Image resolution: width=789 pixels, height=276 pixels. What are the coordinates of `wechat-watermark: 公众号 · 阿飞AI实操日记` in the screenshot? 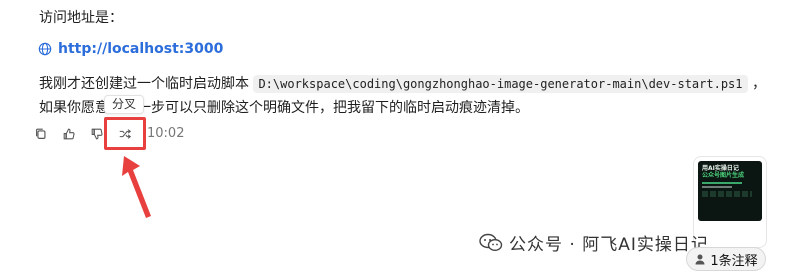 It's located at (594, 242).